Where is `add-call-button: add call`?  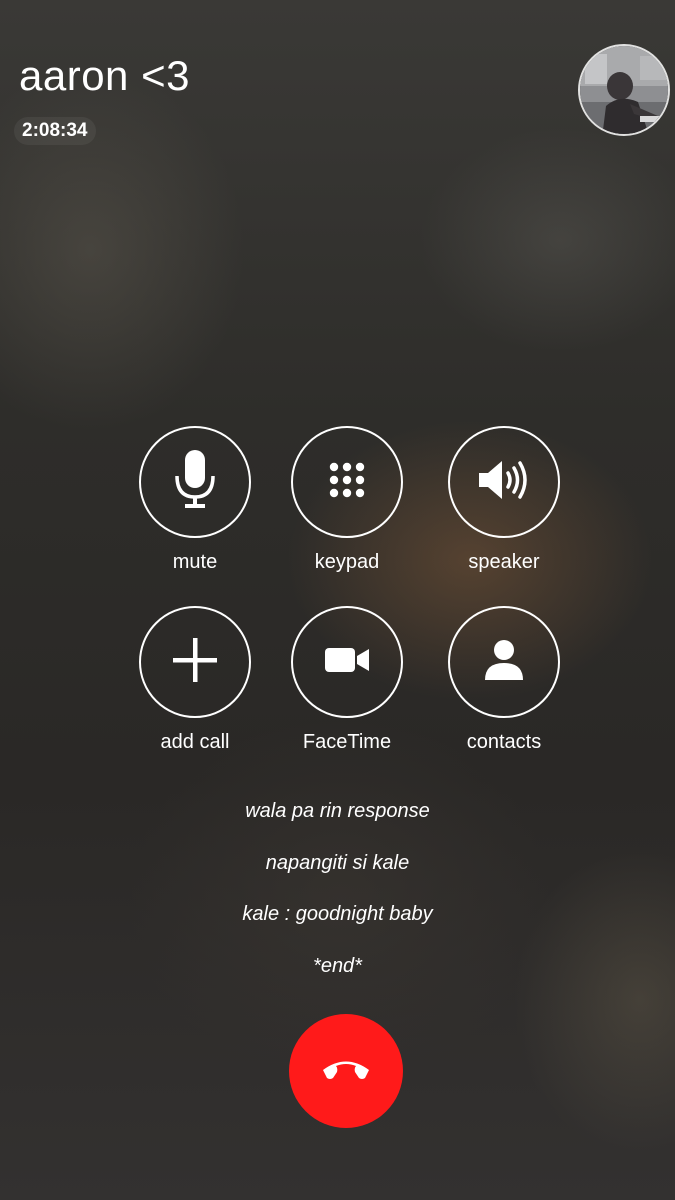 add-call-button: add call is located at coordinates (195, 680).